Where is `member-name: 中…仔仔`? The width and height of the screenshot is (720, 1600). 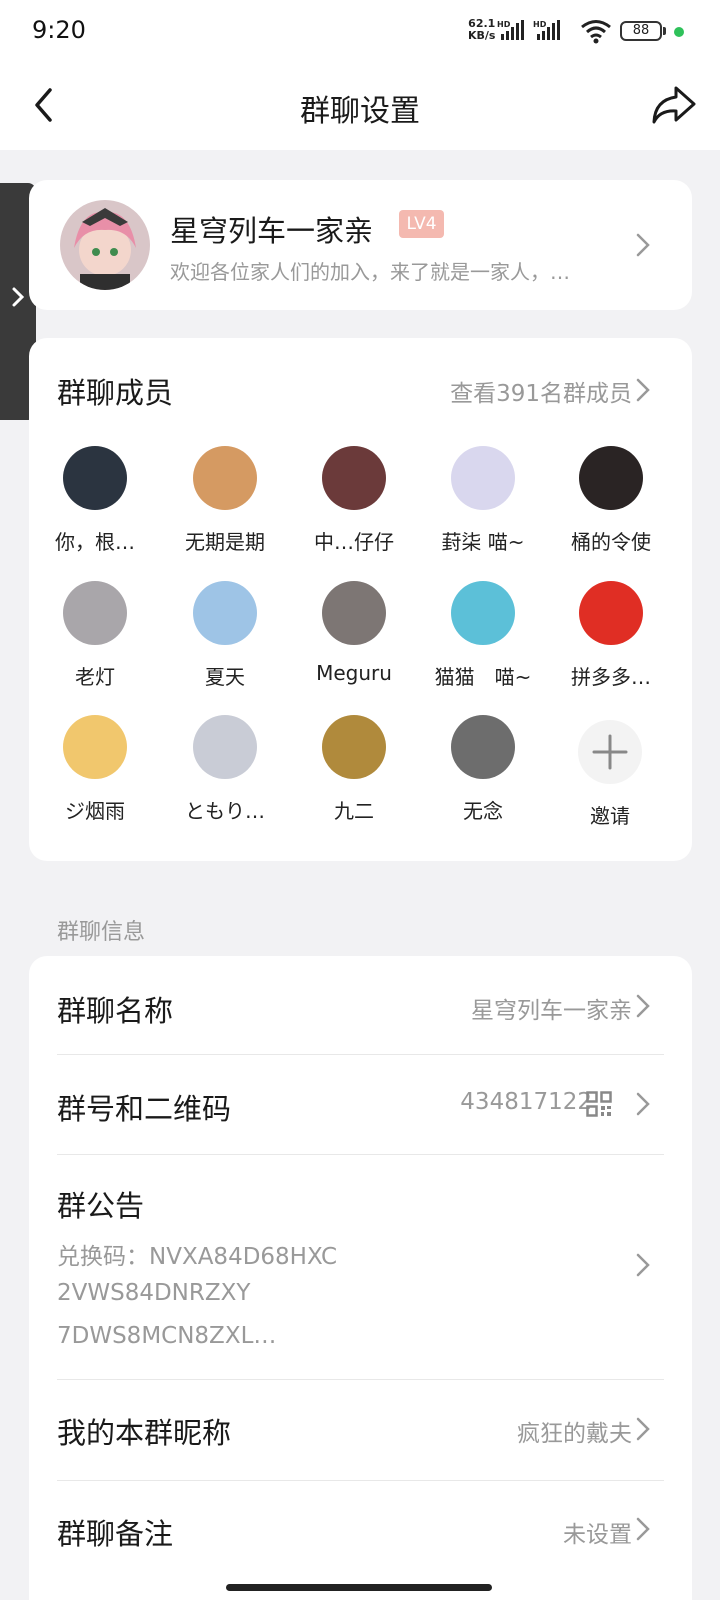 member-name: 中…仔仔 is located at coordinates (354, 542).